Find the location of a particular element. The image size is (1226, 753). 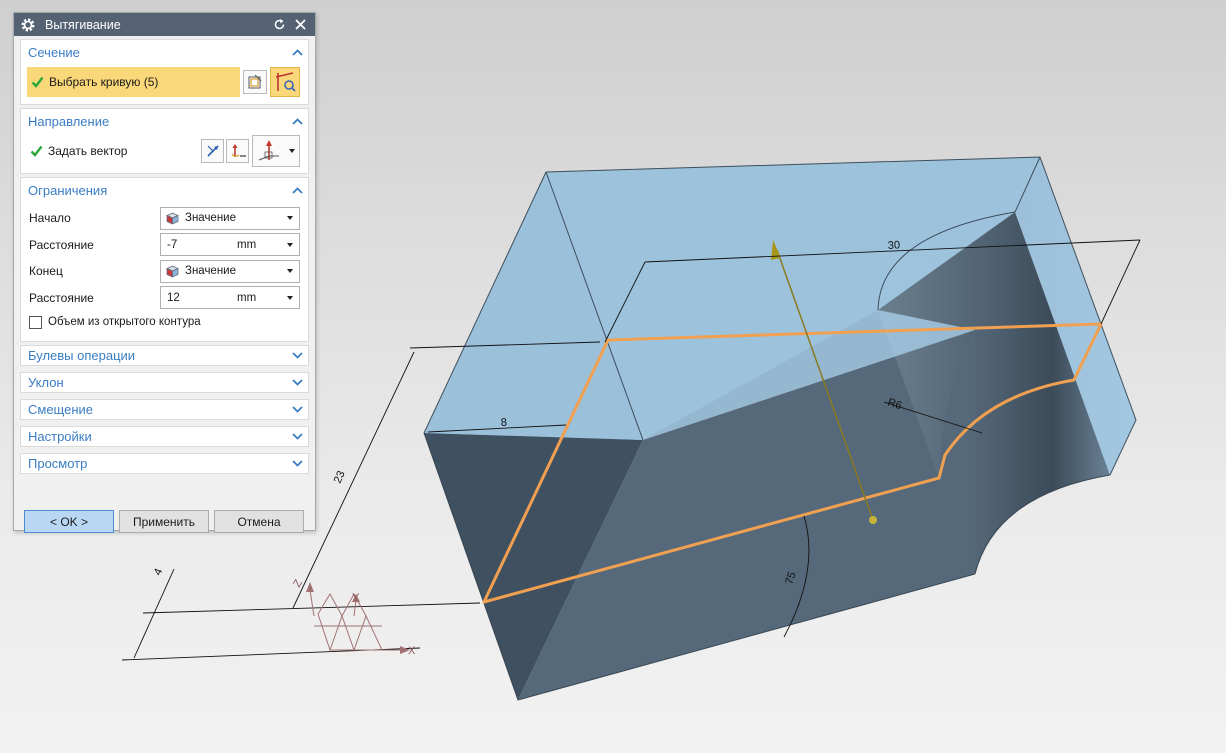

vector-axis-icon is located at coordinates (268, 150).